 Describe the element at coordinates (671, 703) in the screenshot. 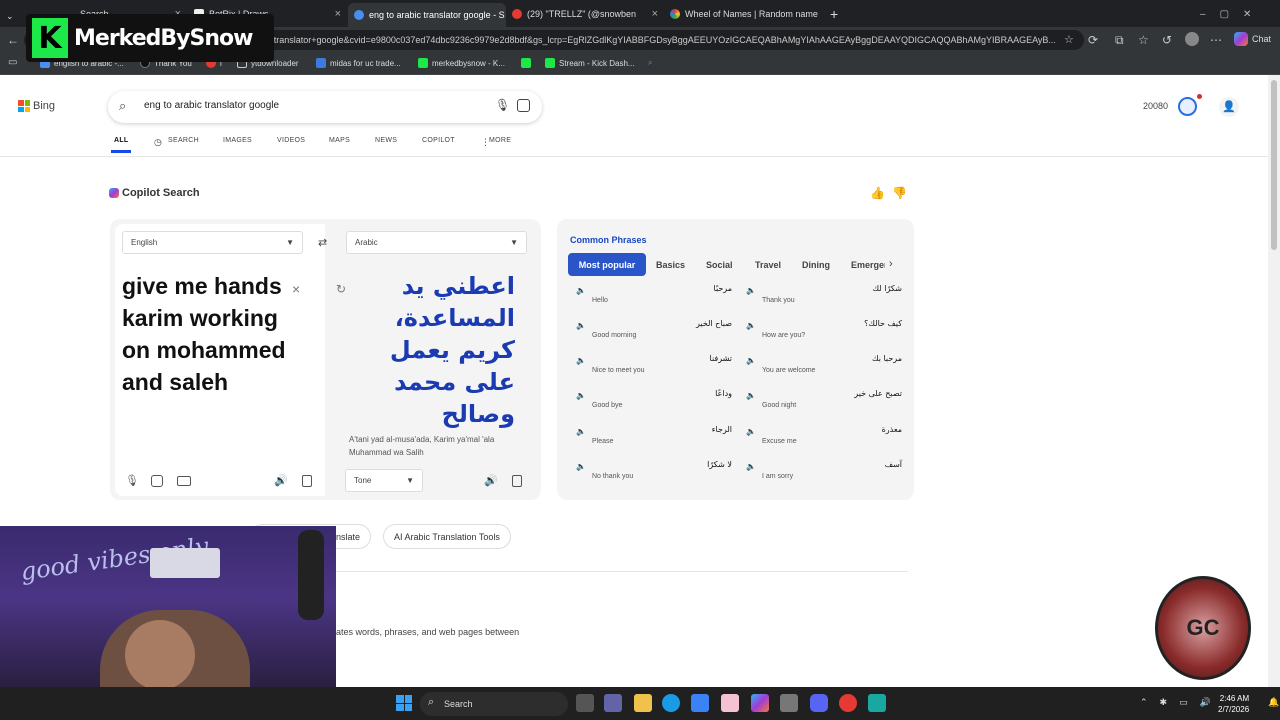

I see `edge-icon` at that location.